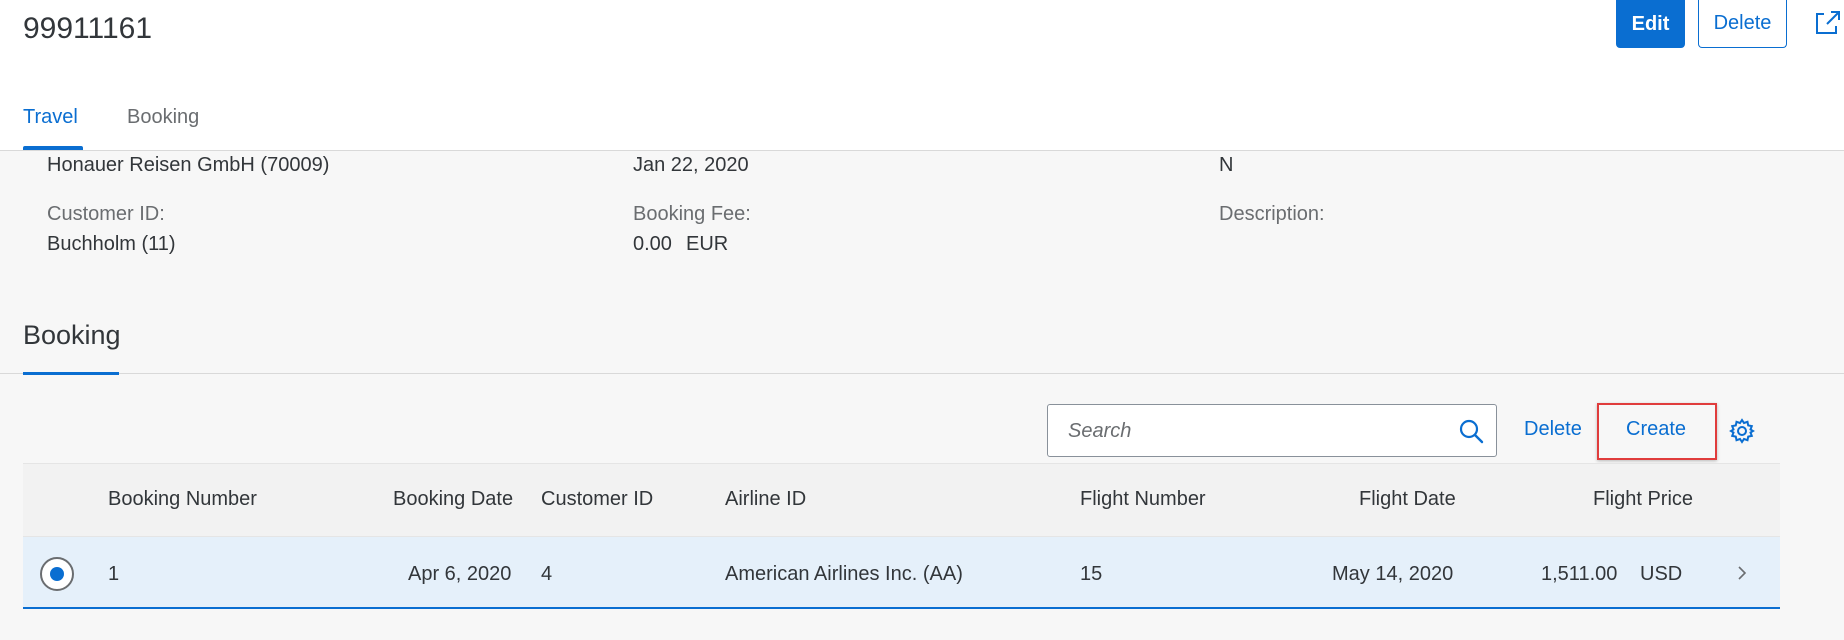 This screenshot has height=640, width=1844. I want to click on cell-airline-id: American Airlines Inc. (AA), so click(844, 574).